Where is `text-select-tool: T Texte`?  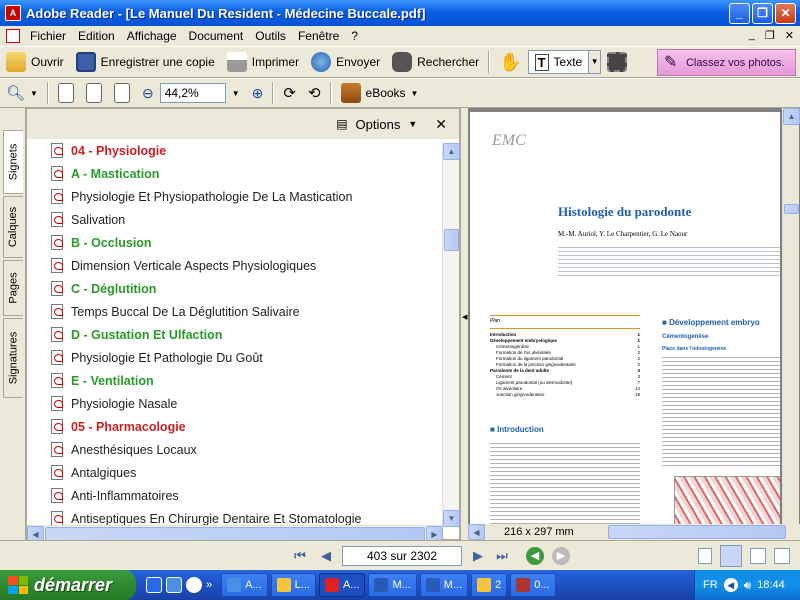
text-select-tool: T Texte is located at coordinates (558, 62).